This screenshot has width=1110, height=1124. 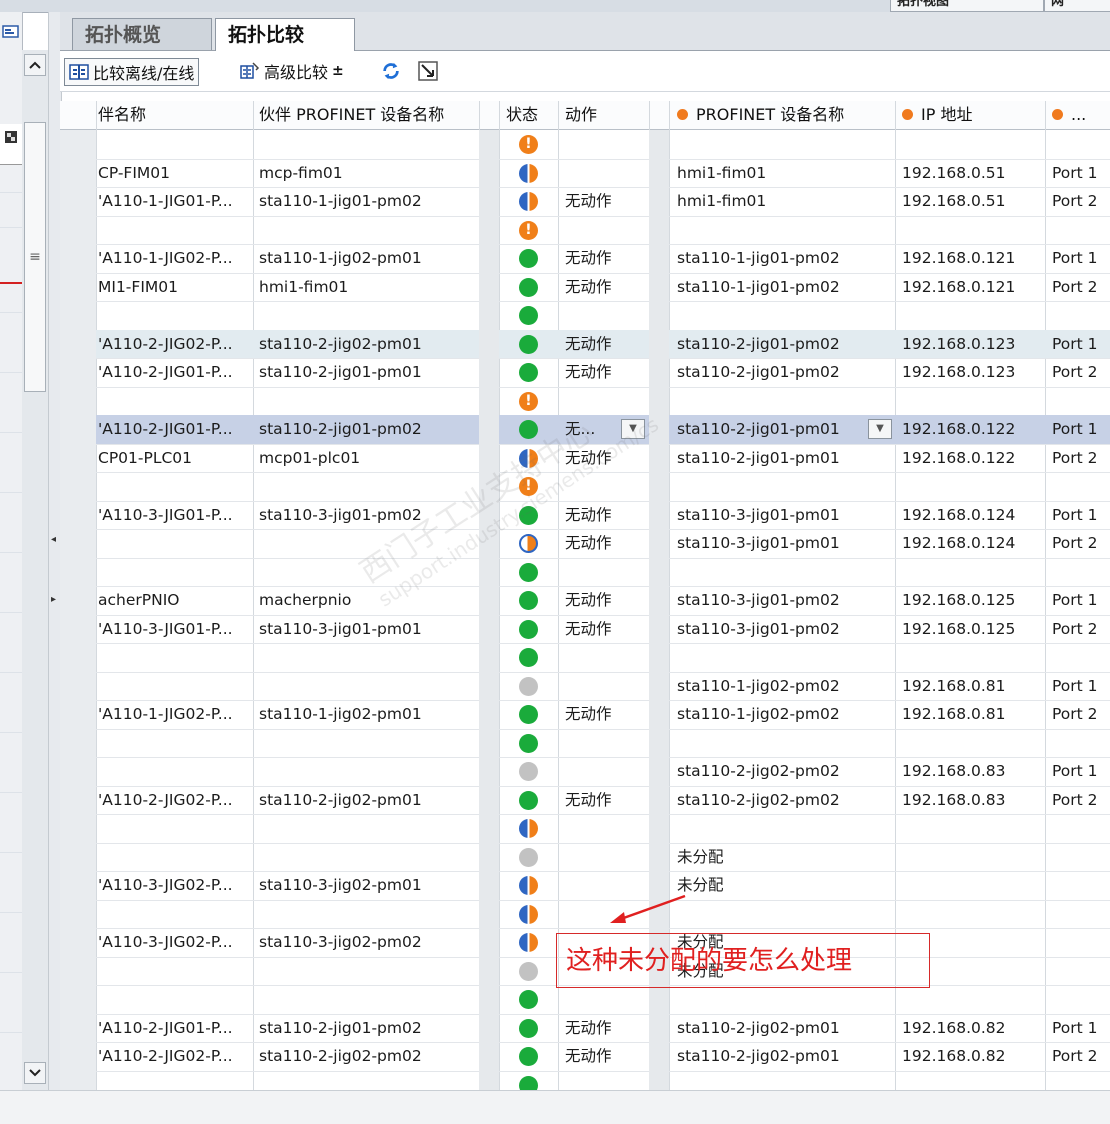 I want to click on refresh-button, so click(x=391, y=71).